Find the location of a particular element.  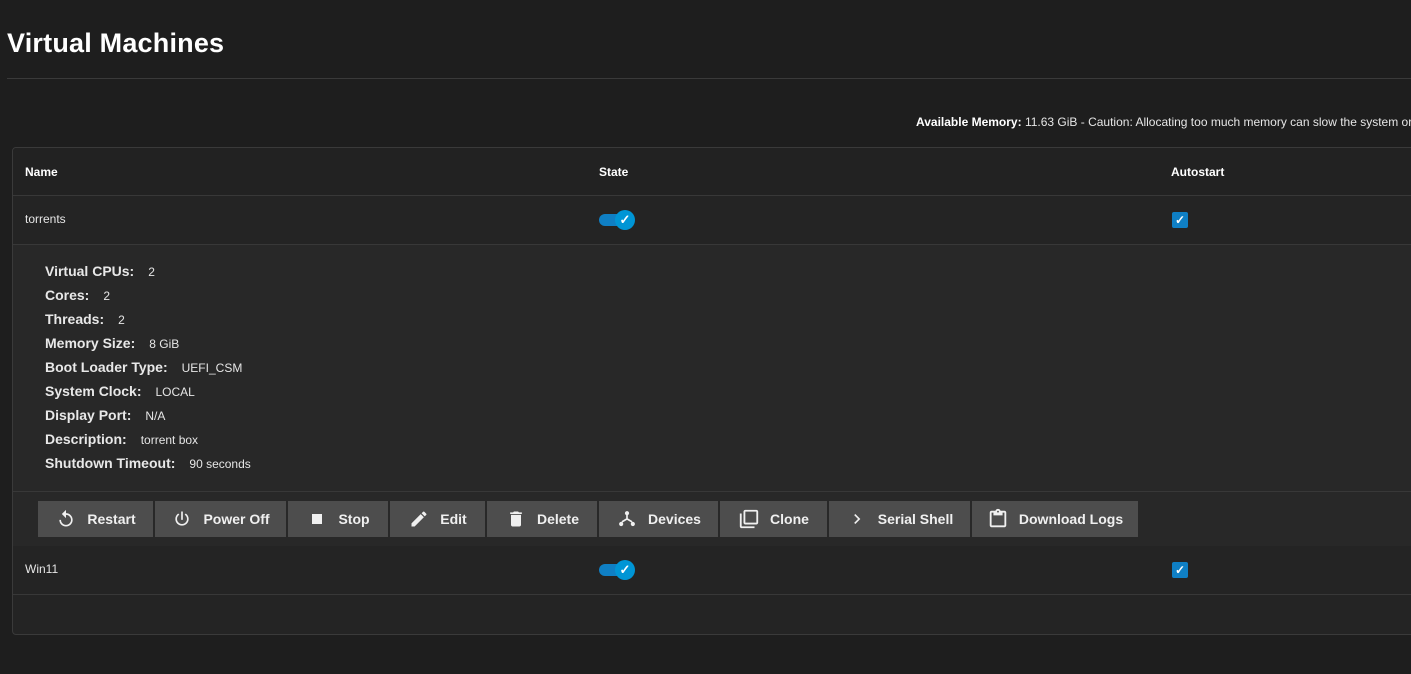

delete-button: Delete is located at coordinates (542, 519).